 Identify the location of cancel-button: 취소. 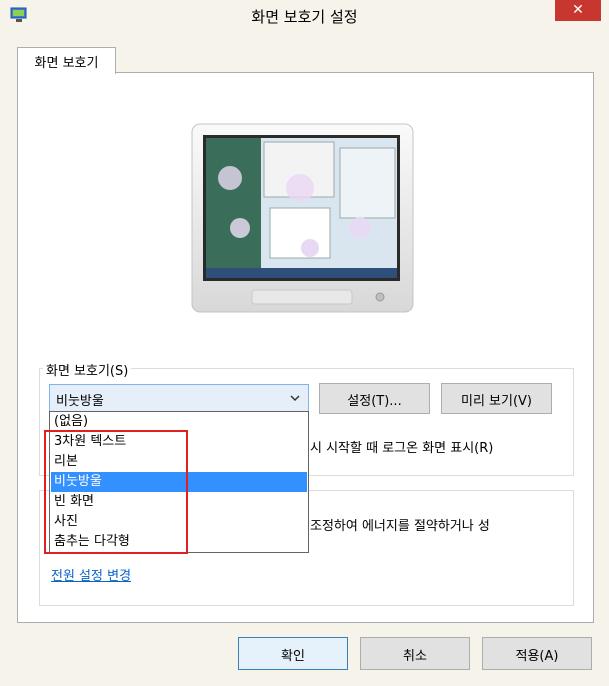
(415, 653).